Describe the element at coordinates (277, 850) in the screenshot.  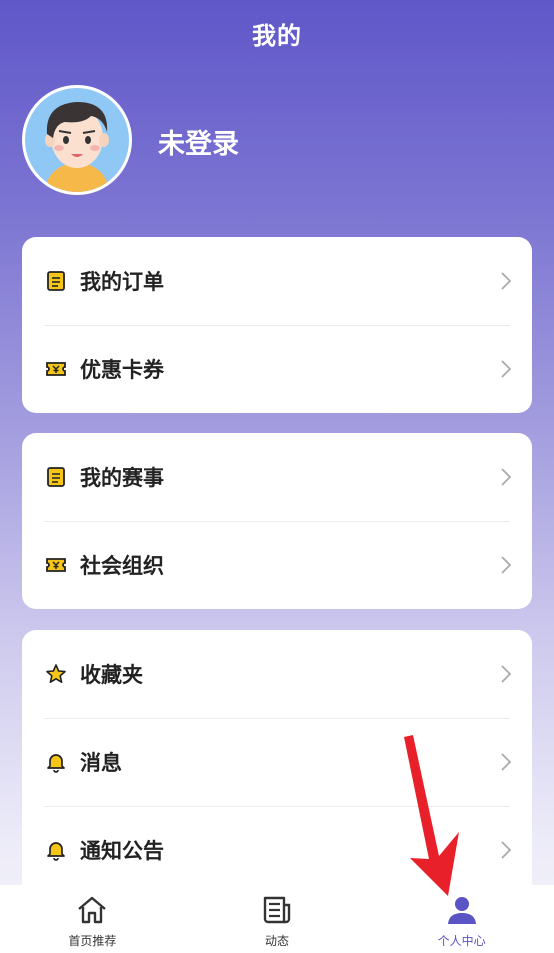
I see `menu-item-announcements: 通知公告` at that location.